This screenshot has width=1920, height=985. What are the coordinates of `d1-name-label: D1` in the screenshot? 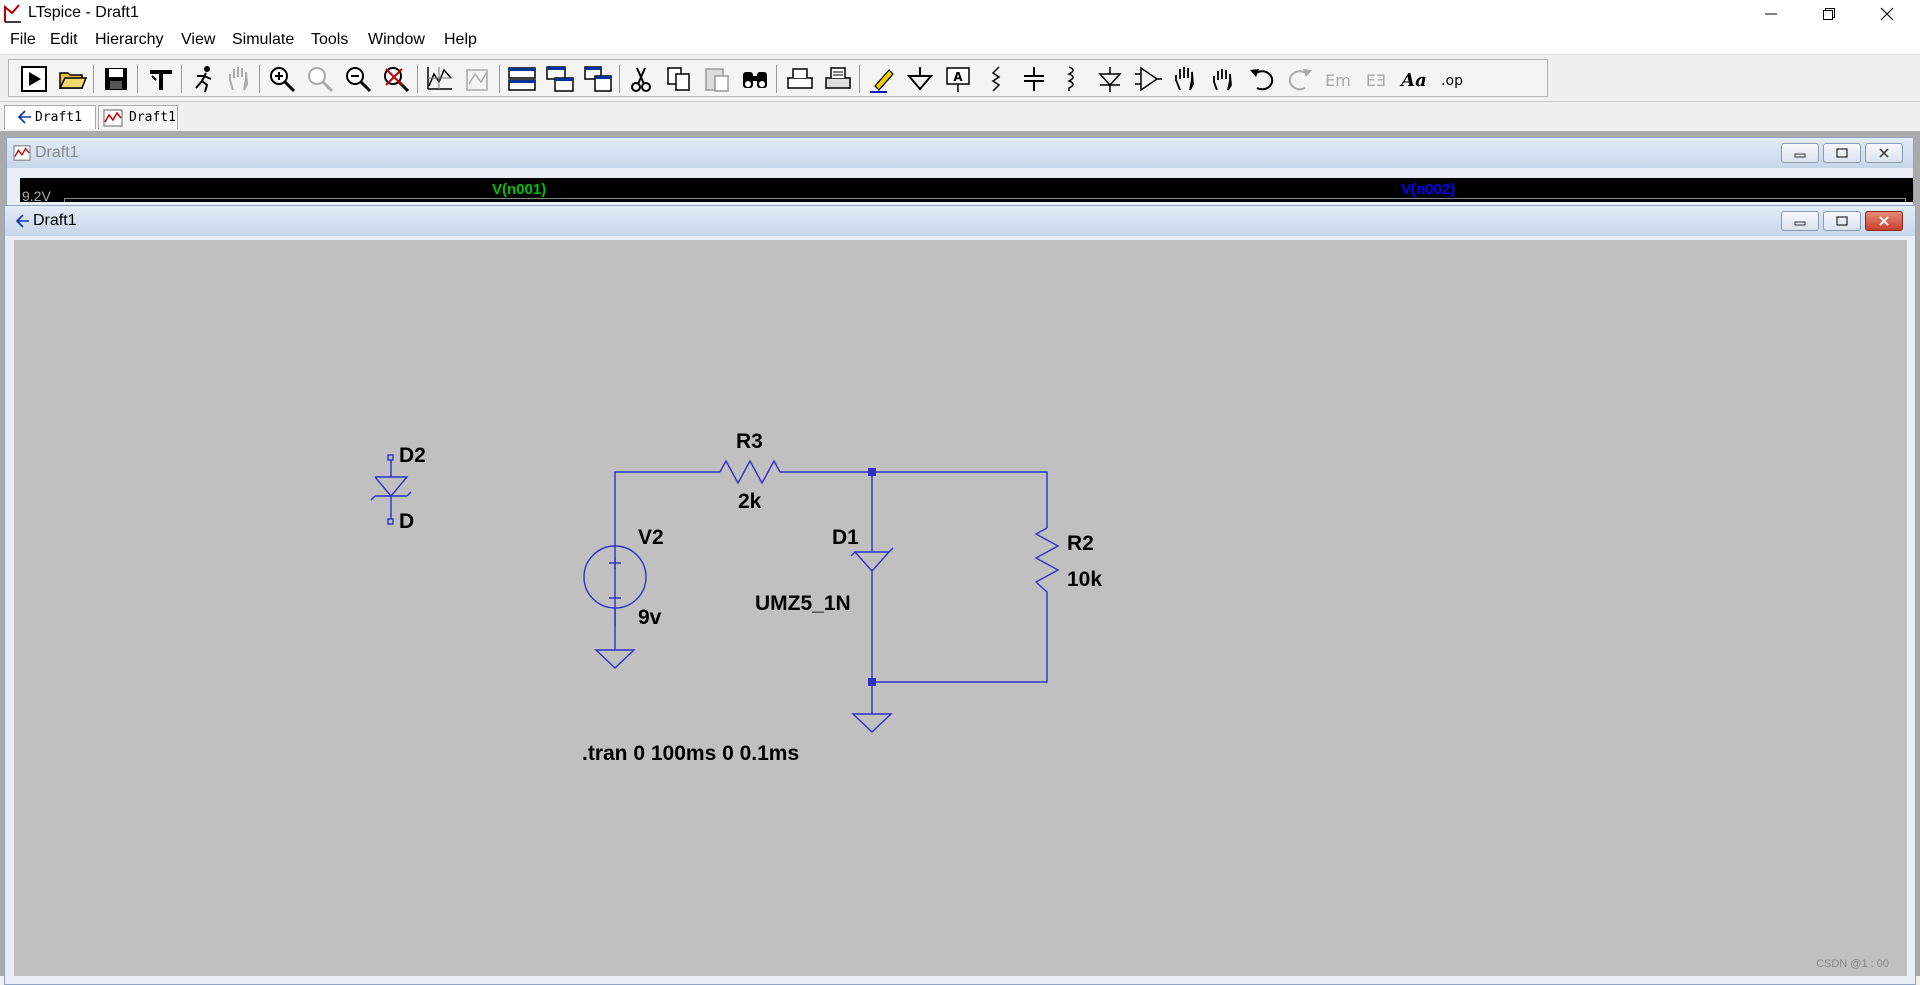 It's located at (845, 538).